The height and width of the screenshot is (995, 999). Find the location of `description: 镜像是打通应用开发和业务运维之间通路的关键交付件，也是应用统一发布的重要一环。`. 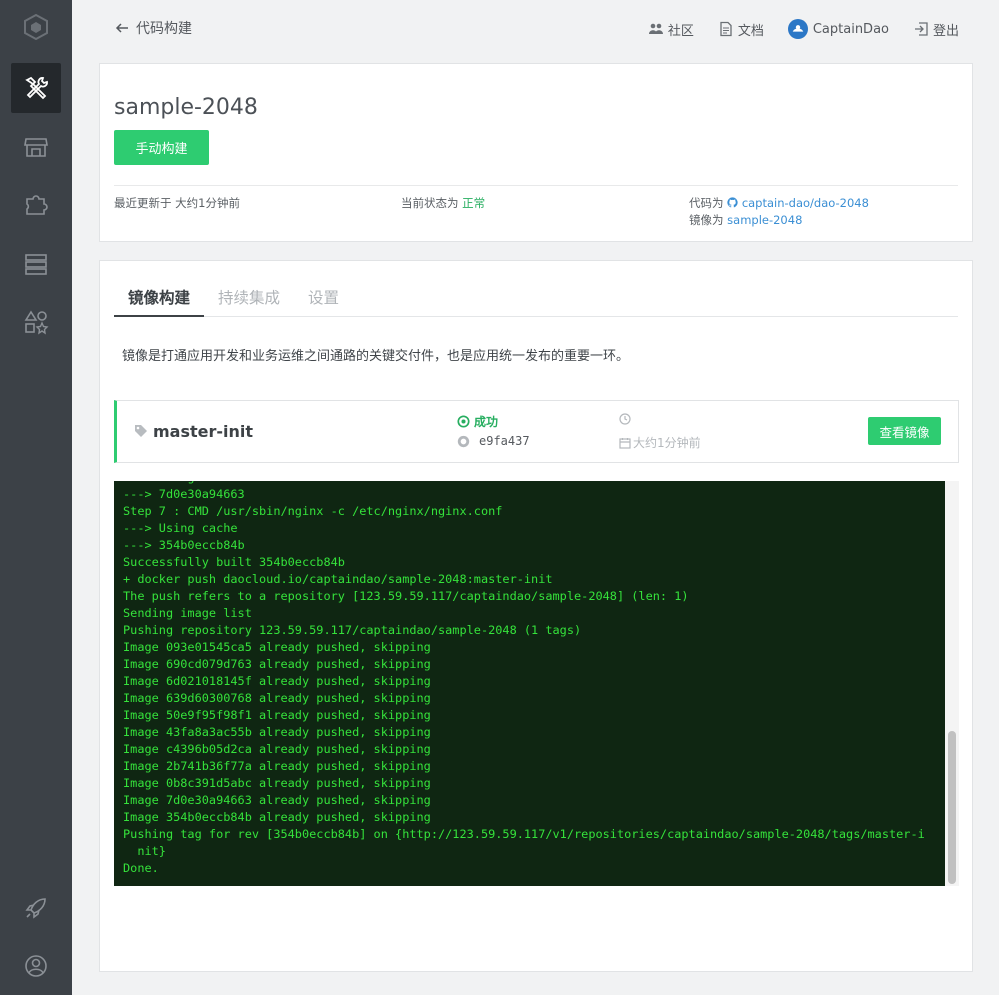

description: 镜像是打通应用开发和业务运维之间通路的关键交付件，也是应用统一发布的重要一环。 is located at coordinates (376, 356).